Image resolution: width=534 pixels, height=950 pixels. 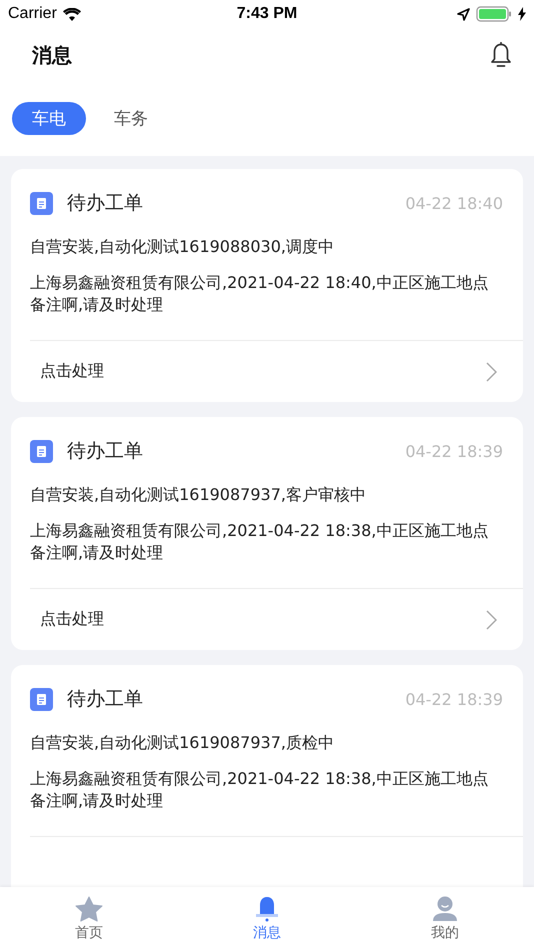 What do you see at coordinates (463, 14) in the screenshot?
I see `location-arrow-icon` at bounding box center [463, 14].